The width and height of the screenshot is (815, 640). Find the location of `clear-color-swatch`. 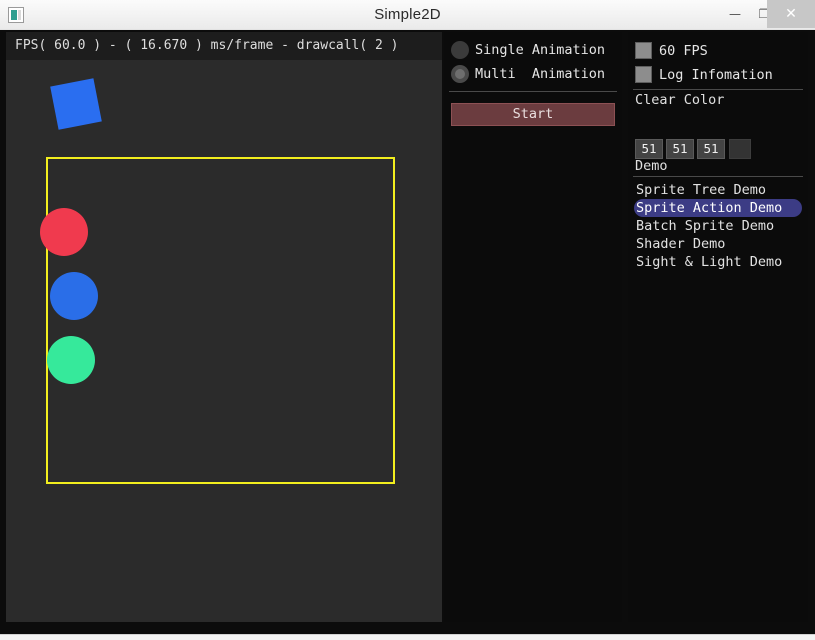

clear-color-swatch is located at coordinates (740, 149).